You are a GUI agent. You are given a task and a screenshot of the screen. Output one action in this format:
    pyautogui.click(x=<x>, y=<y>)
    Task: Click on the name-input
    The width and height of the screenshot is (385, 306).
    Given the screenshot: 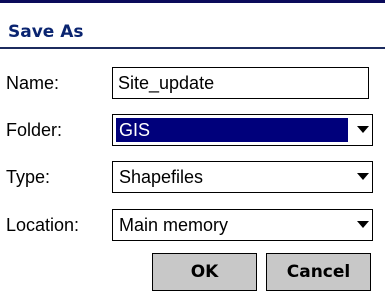 What is the action you would take?
    pyautogui.click(x=240, y=83)
    